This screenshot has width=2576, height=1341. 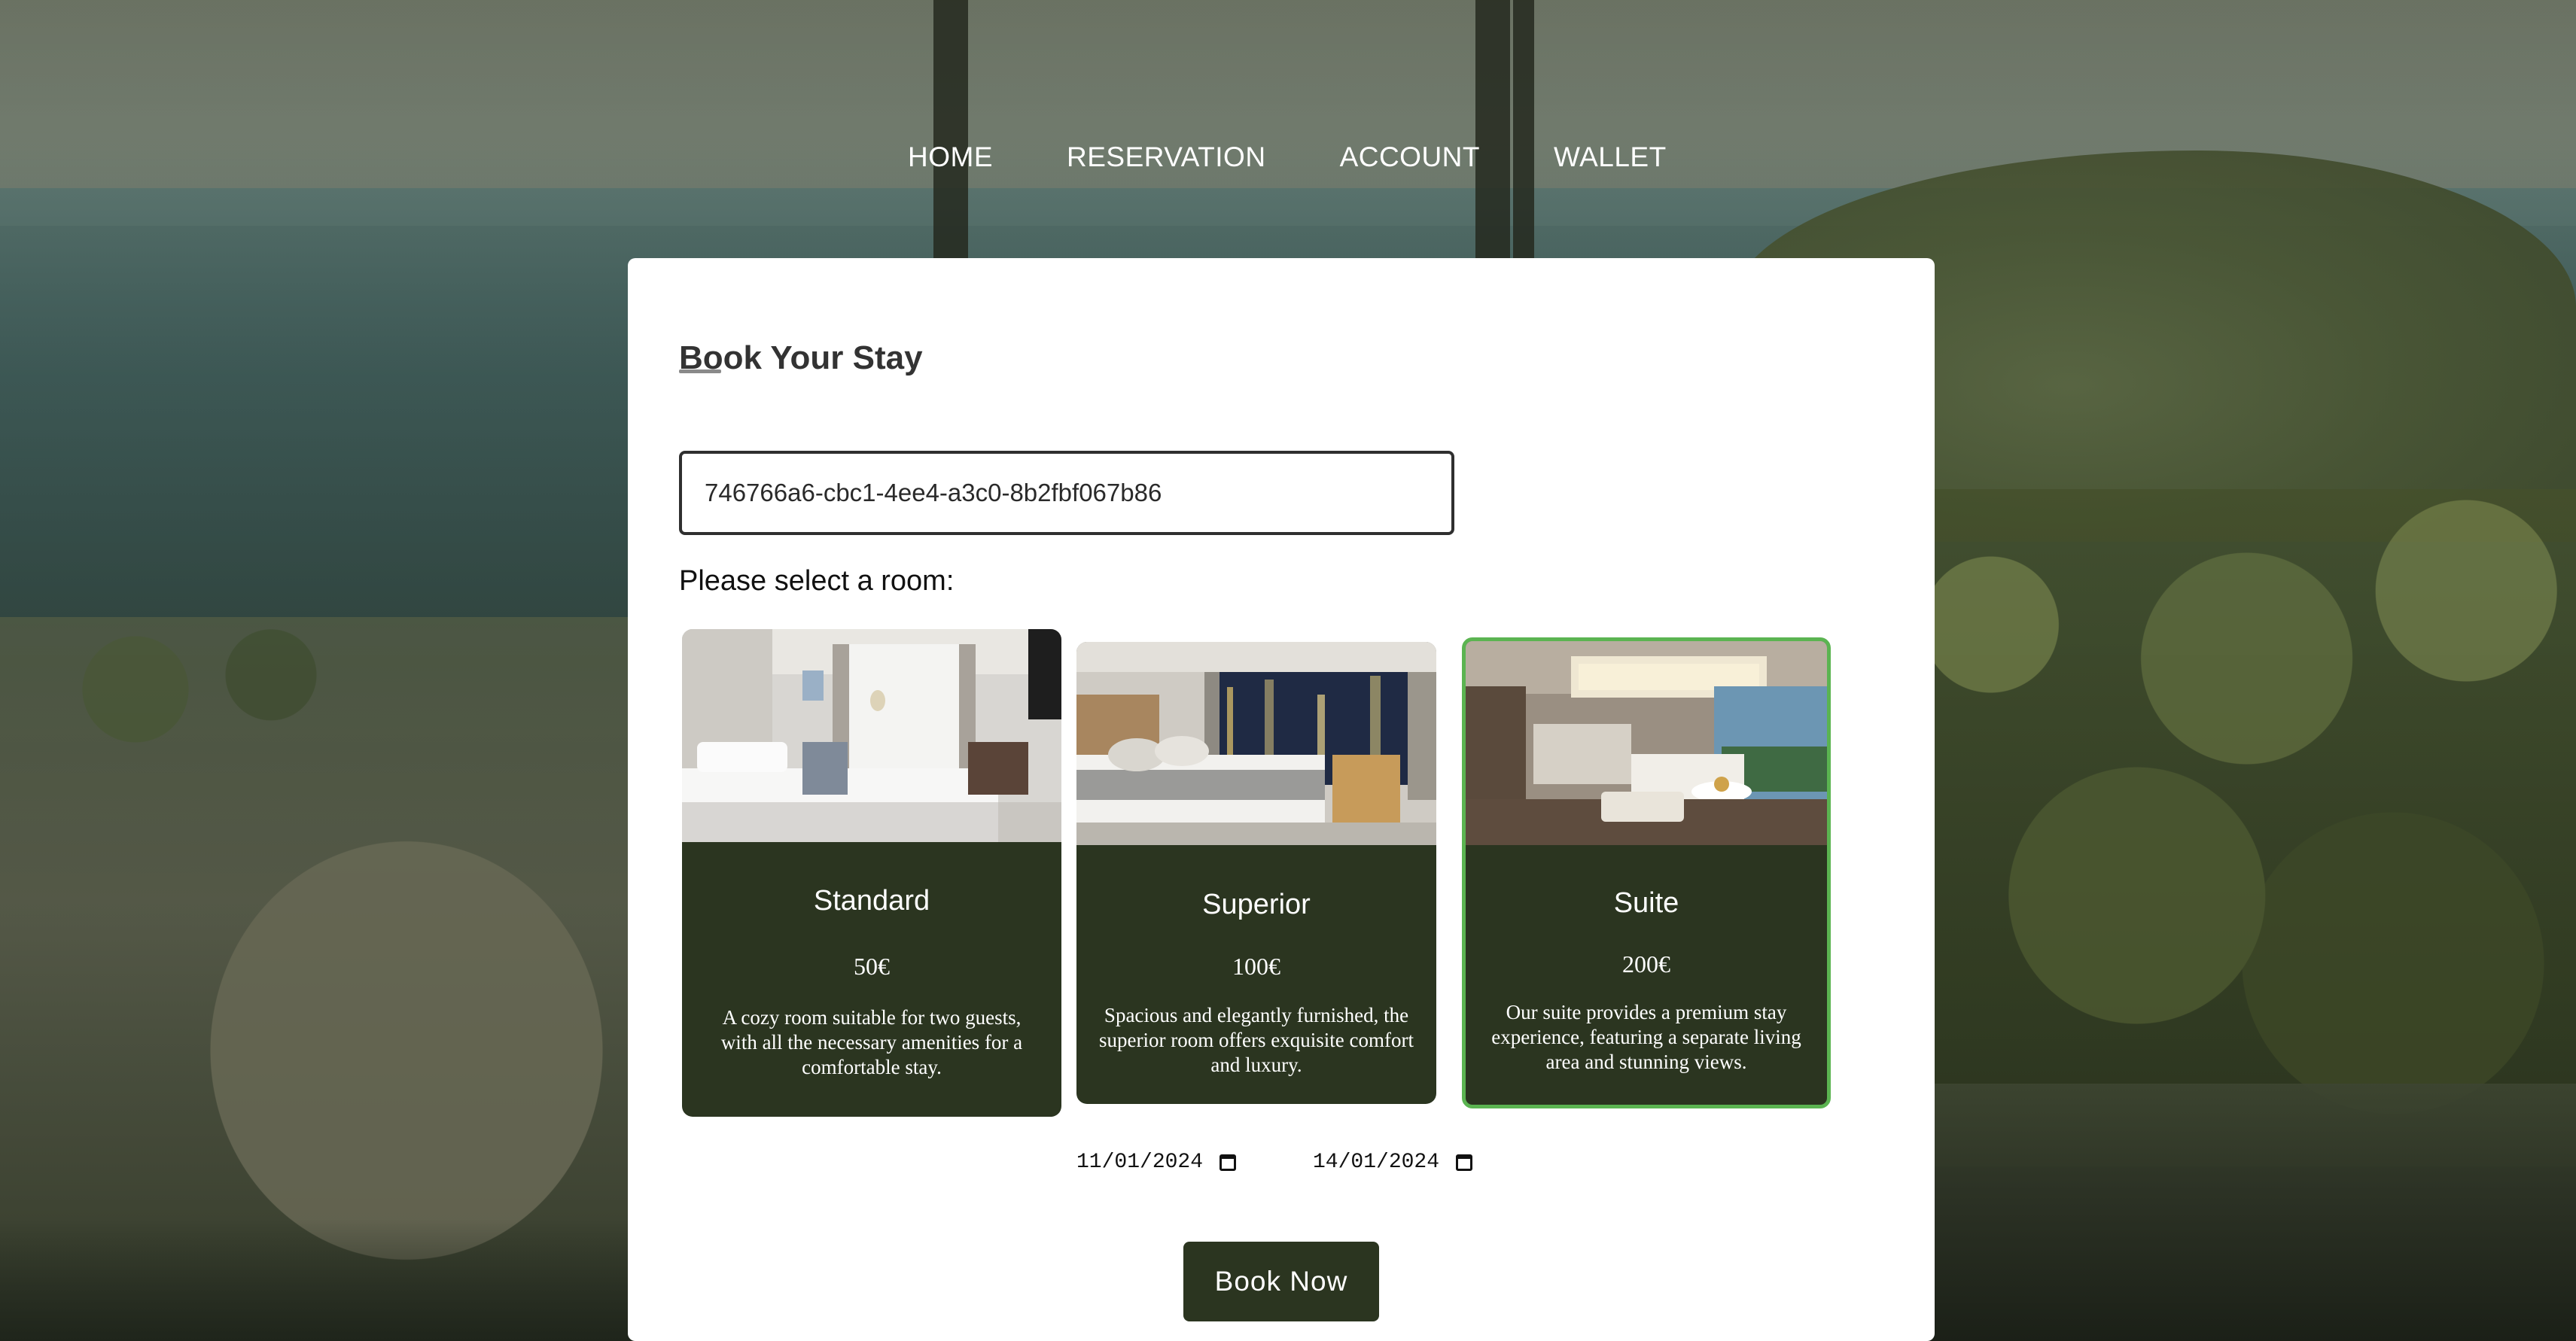 What do you see at coordinates (1610, 157) in the screenshot?
I see `nav-wallet: WALLET` at bounding box center [1610, 157].